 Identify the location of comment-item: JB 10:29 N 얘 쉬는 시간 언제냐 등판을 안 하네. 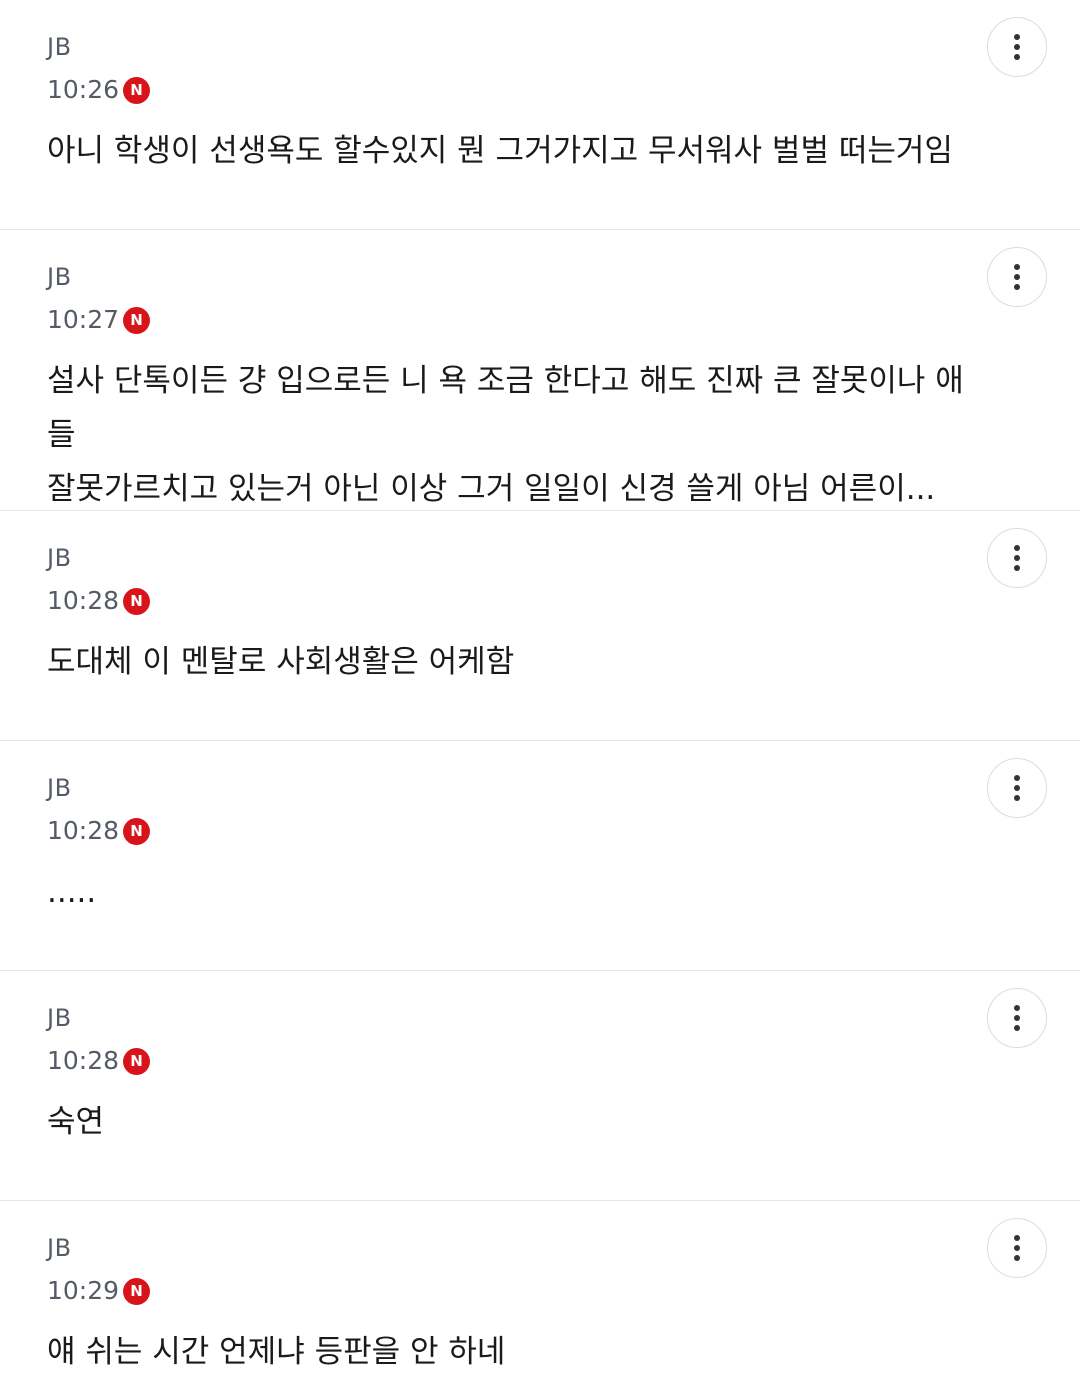
(540, 1296).